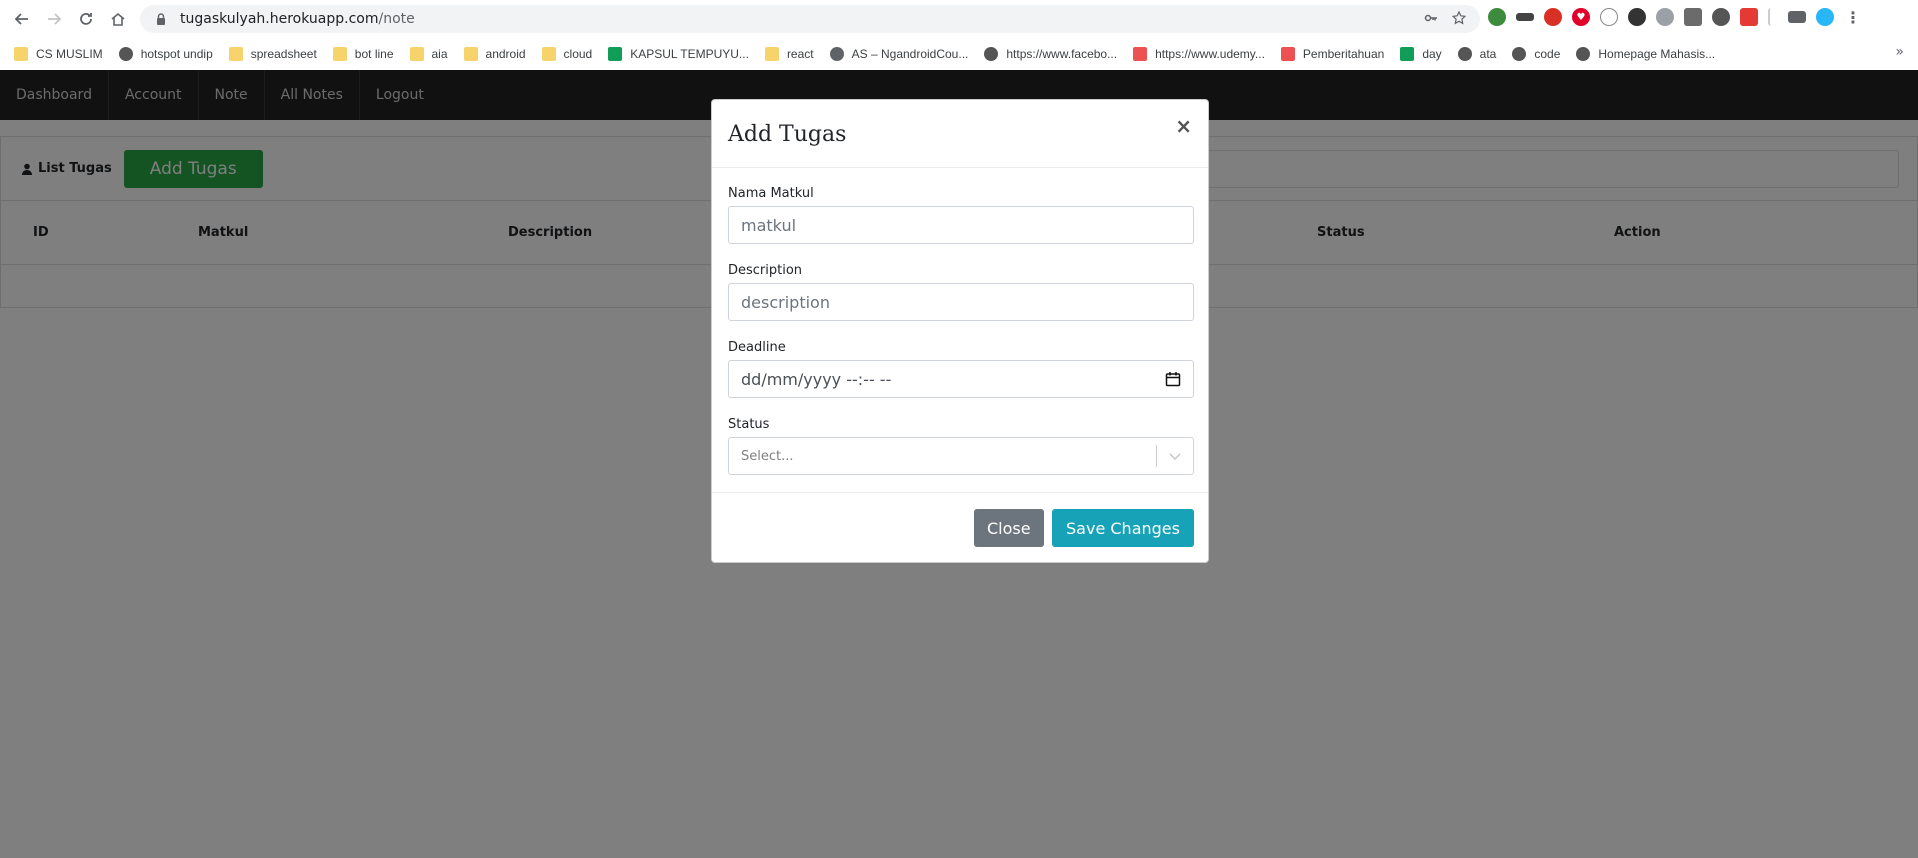 This screenshot has width=1918, height=858. What do you see at coordinates (505, 54) in the screenshot?
I see `bookmark-label: android` at bounding box center [505, 54].